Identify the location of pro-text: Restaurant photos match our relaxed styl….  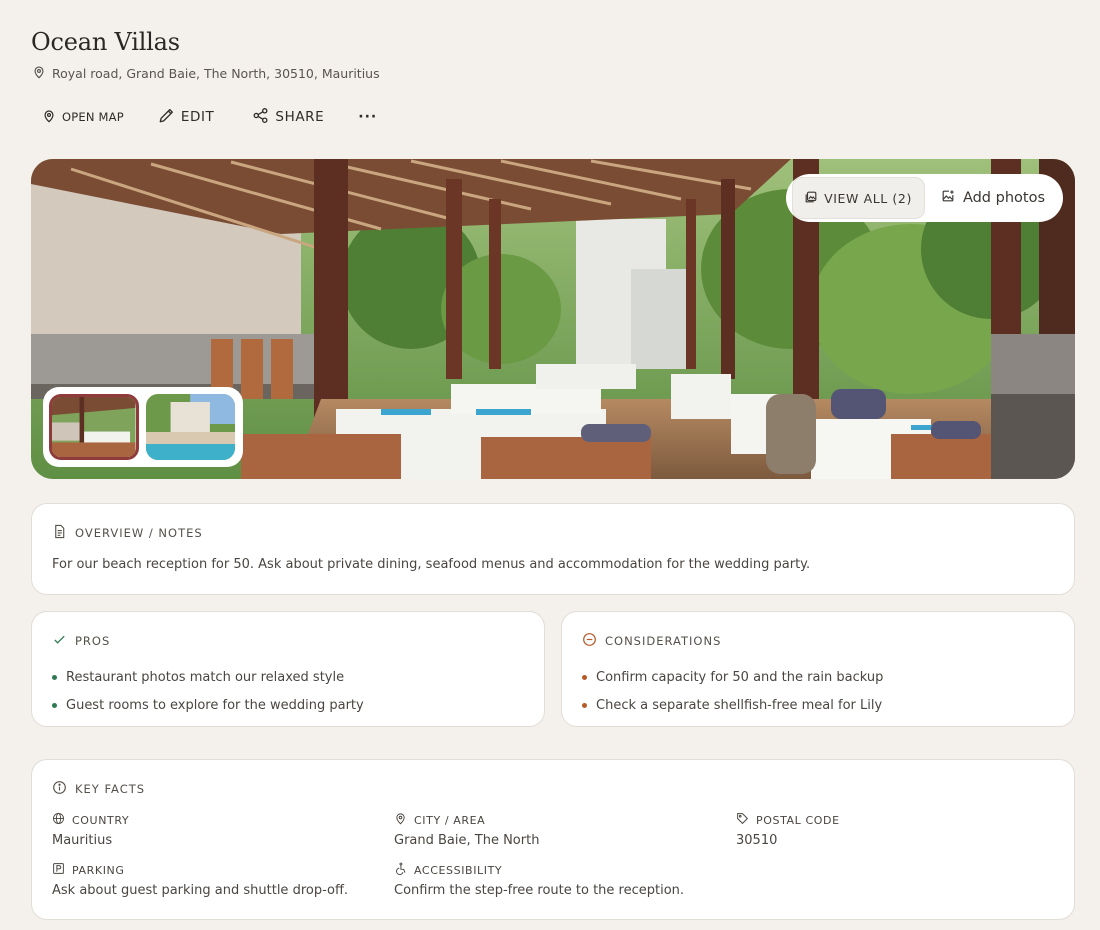
(205, 677).